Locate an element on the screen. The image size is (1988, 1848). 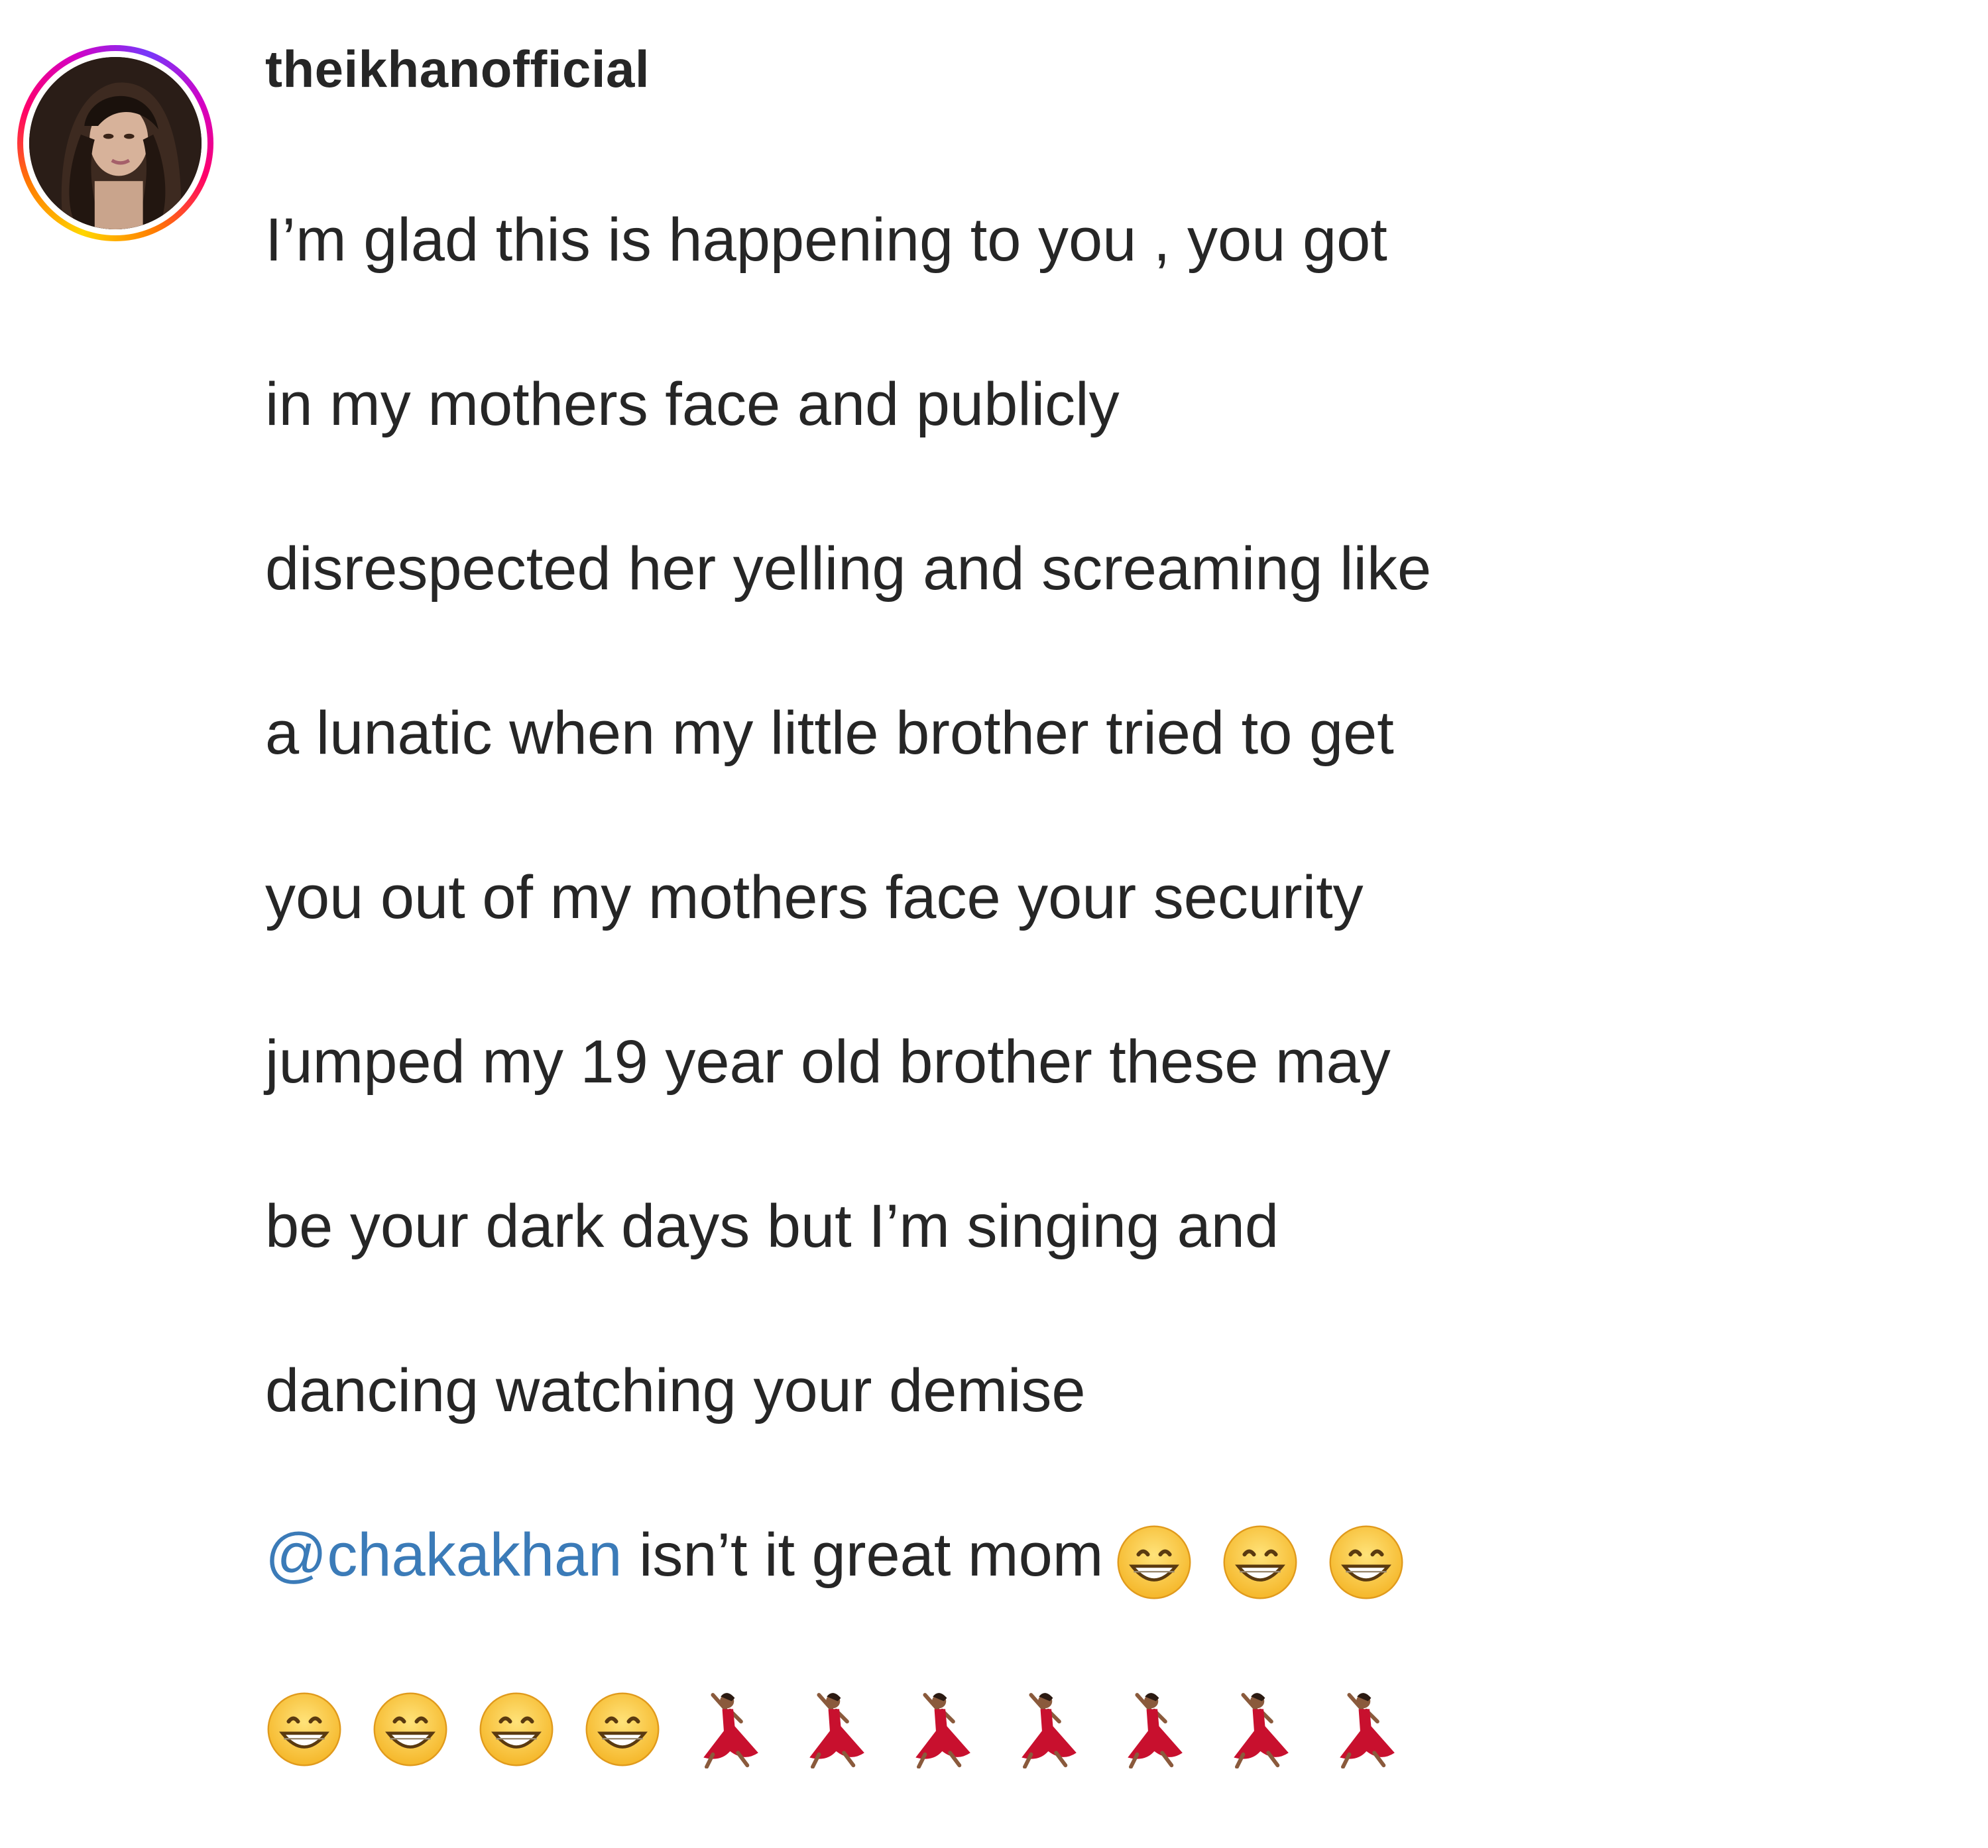
avatar-photo is located at coordinates (115, 143).